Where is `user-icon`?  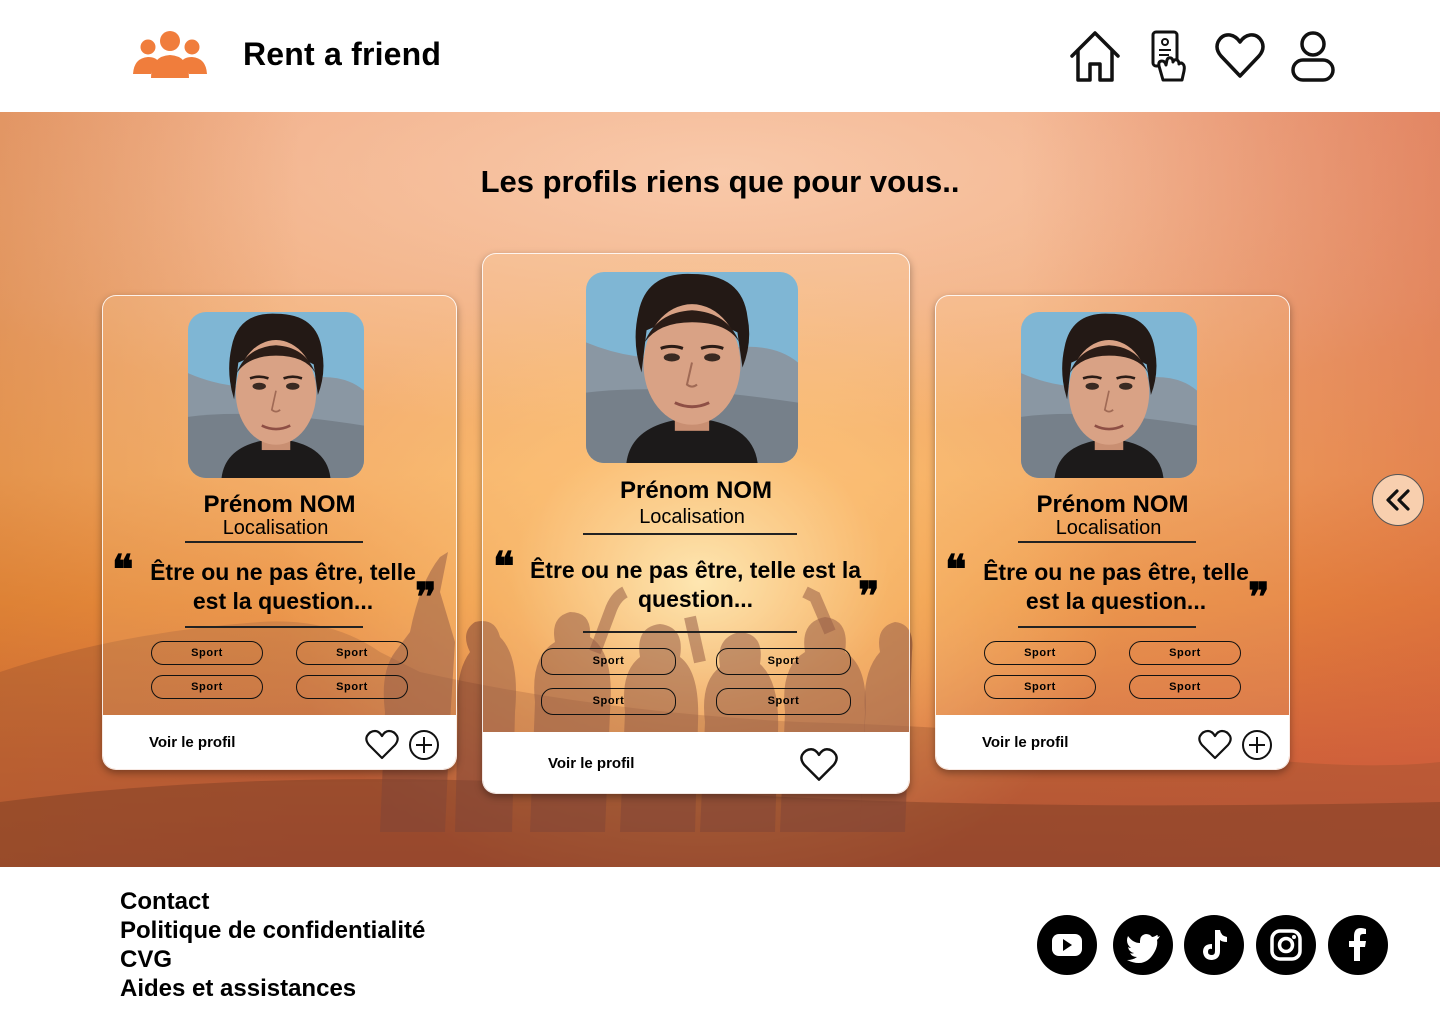 user-icon is located at coordinates (1313, 56).